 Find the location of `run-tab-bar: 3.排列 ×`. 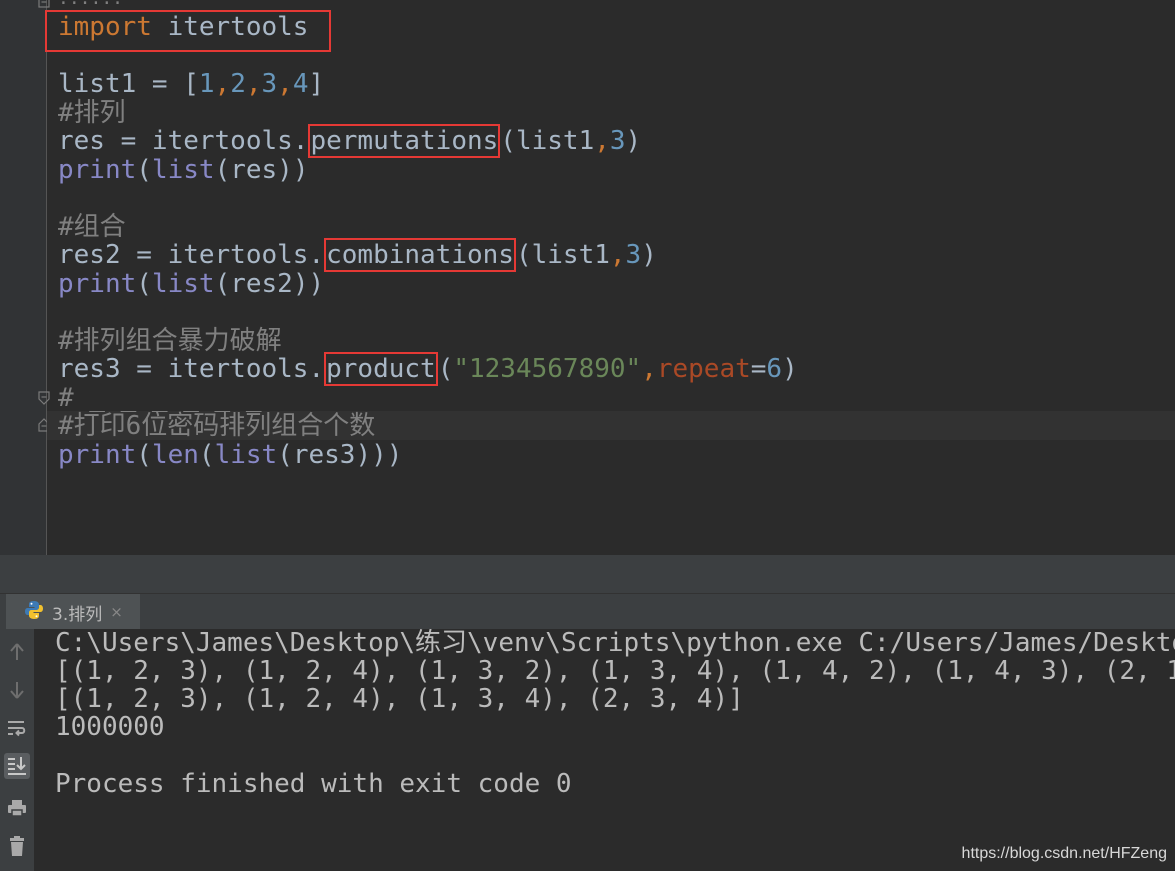

run-tab-bar: 3.排列 × is located at coordinates (587, 611).